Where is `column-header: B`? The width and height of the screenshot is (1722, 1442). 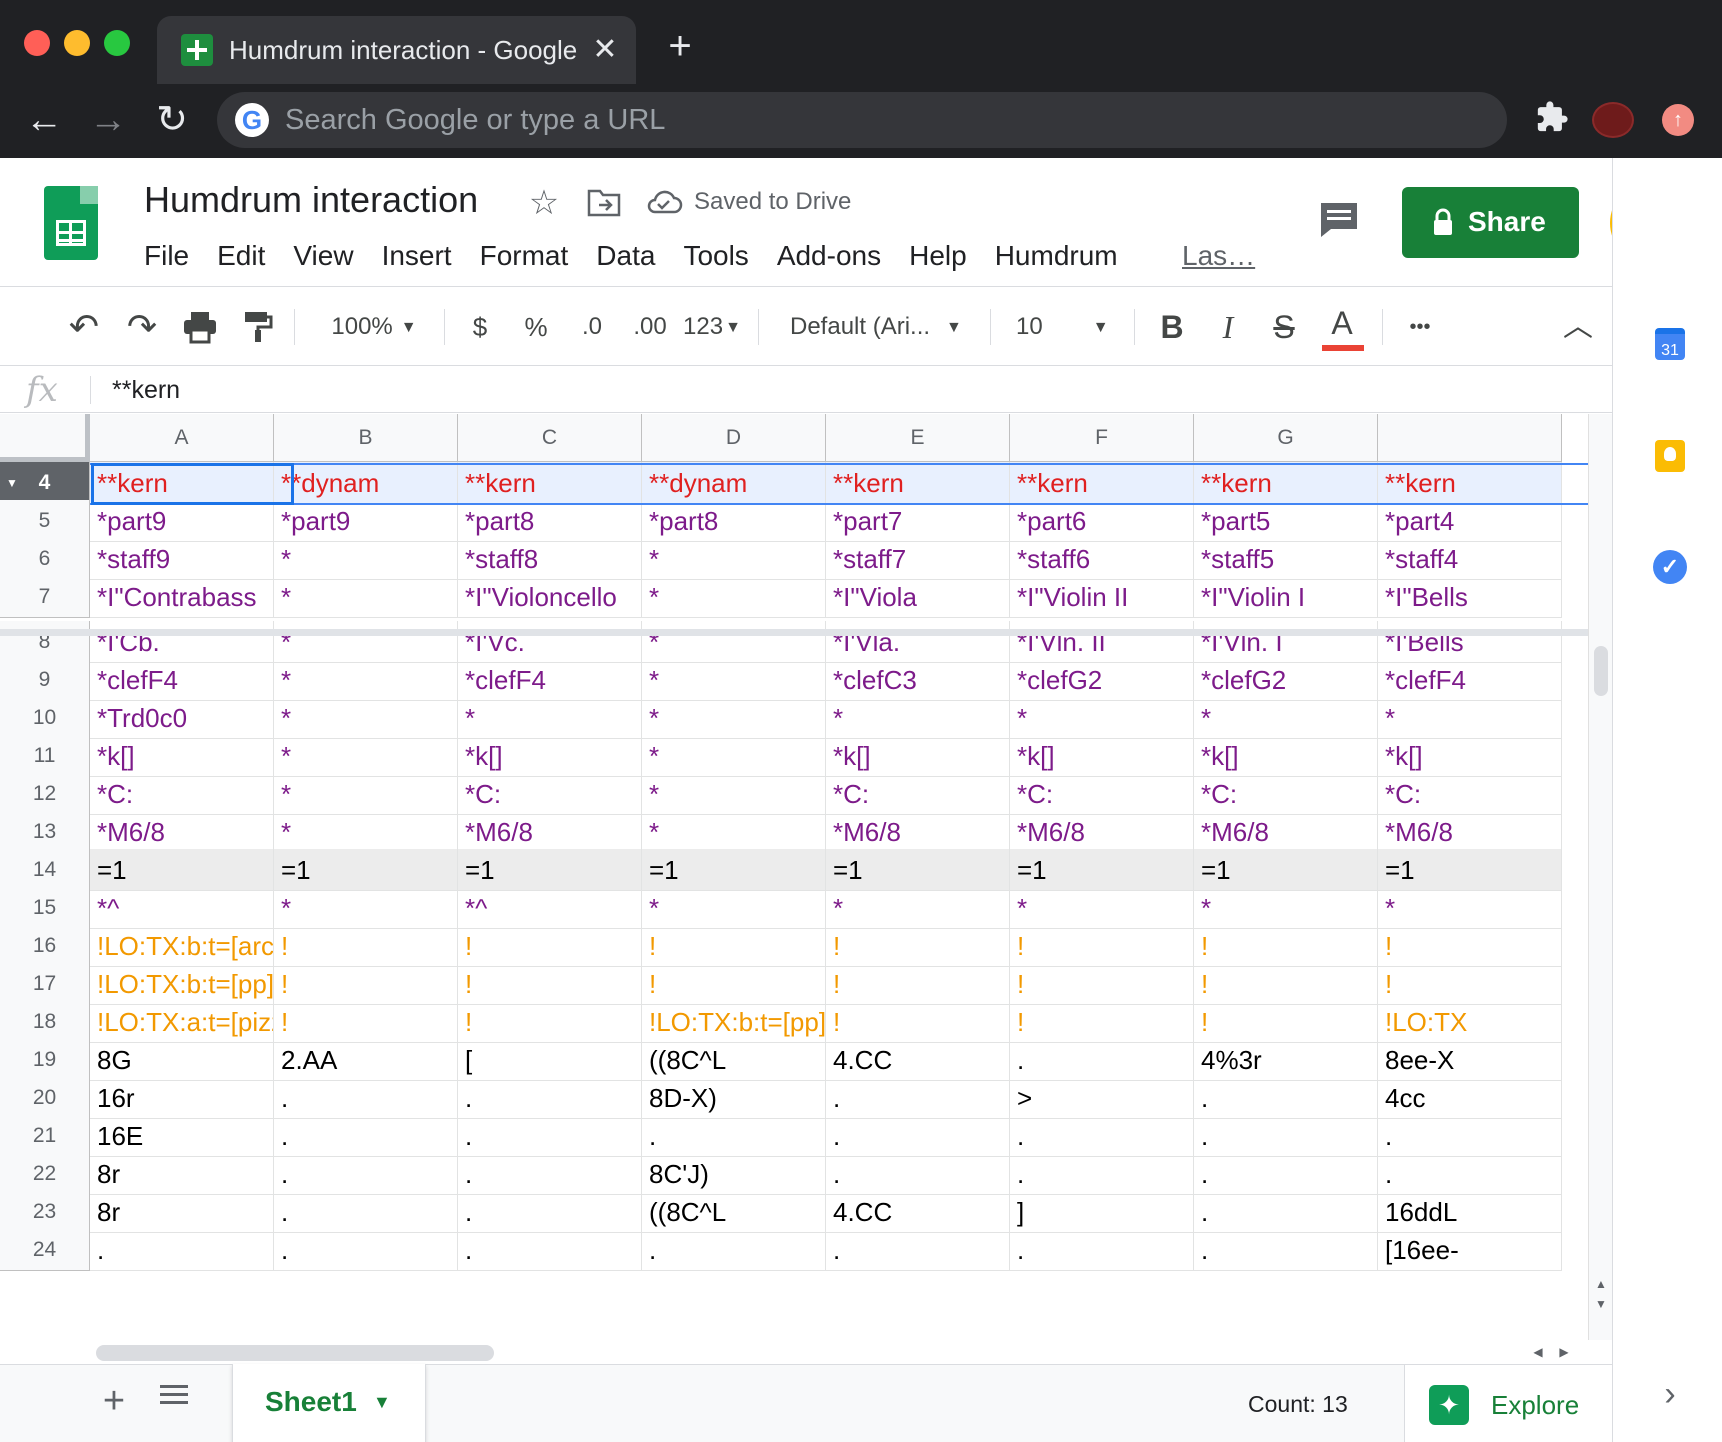
column-header: B is located at coordinates (366, 438).